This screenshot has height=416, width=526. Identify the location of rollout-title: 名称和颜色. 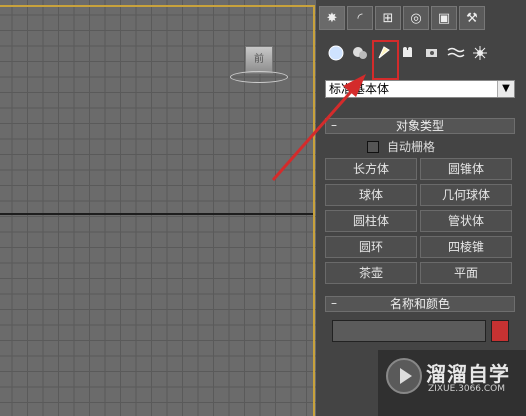
(419, 304).